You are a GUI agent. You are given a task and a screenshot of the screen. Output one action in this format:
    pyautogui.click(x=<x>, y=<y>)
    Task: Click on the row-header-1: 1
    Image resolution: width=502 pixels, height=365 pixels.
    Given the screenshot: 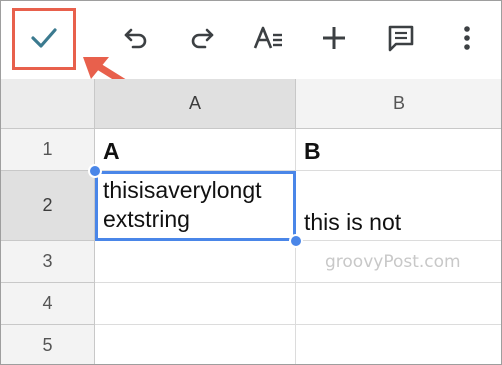 What is the action you would take?
    pyautogui.click(x=48, y=150)
    